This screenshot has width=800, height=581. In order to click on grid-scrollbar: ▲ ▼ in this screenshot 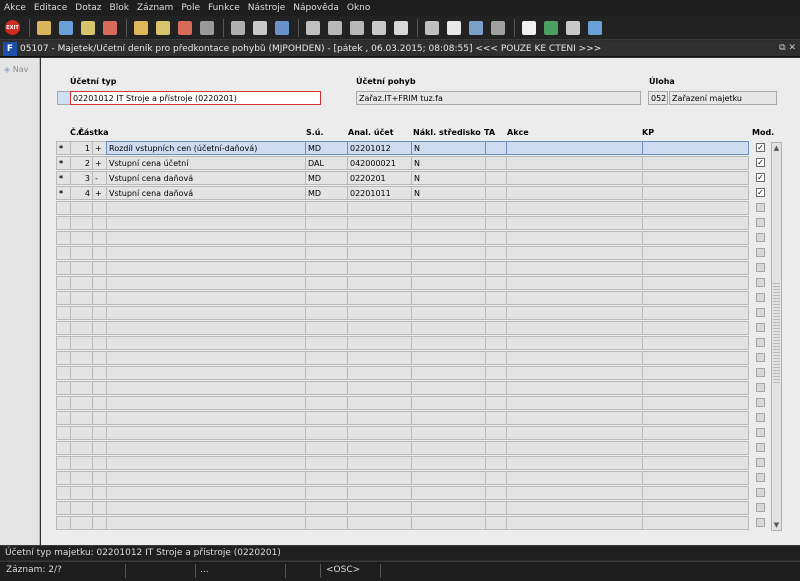, I will do `click(776, 336)`.